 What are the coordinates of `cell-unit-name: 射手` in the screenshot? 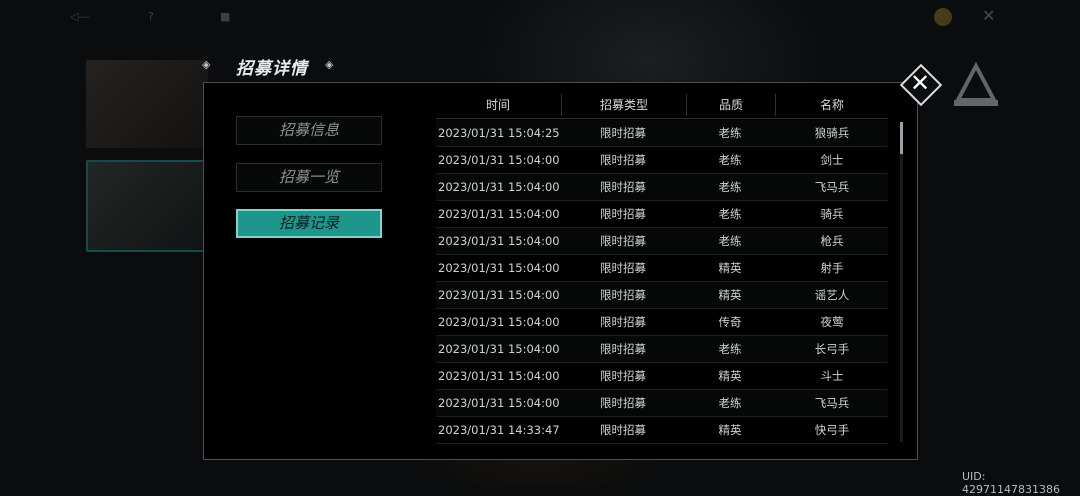 It's located at (832, 268).